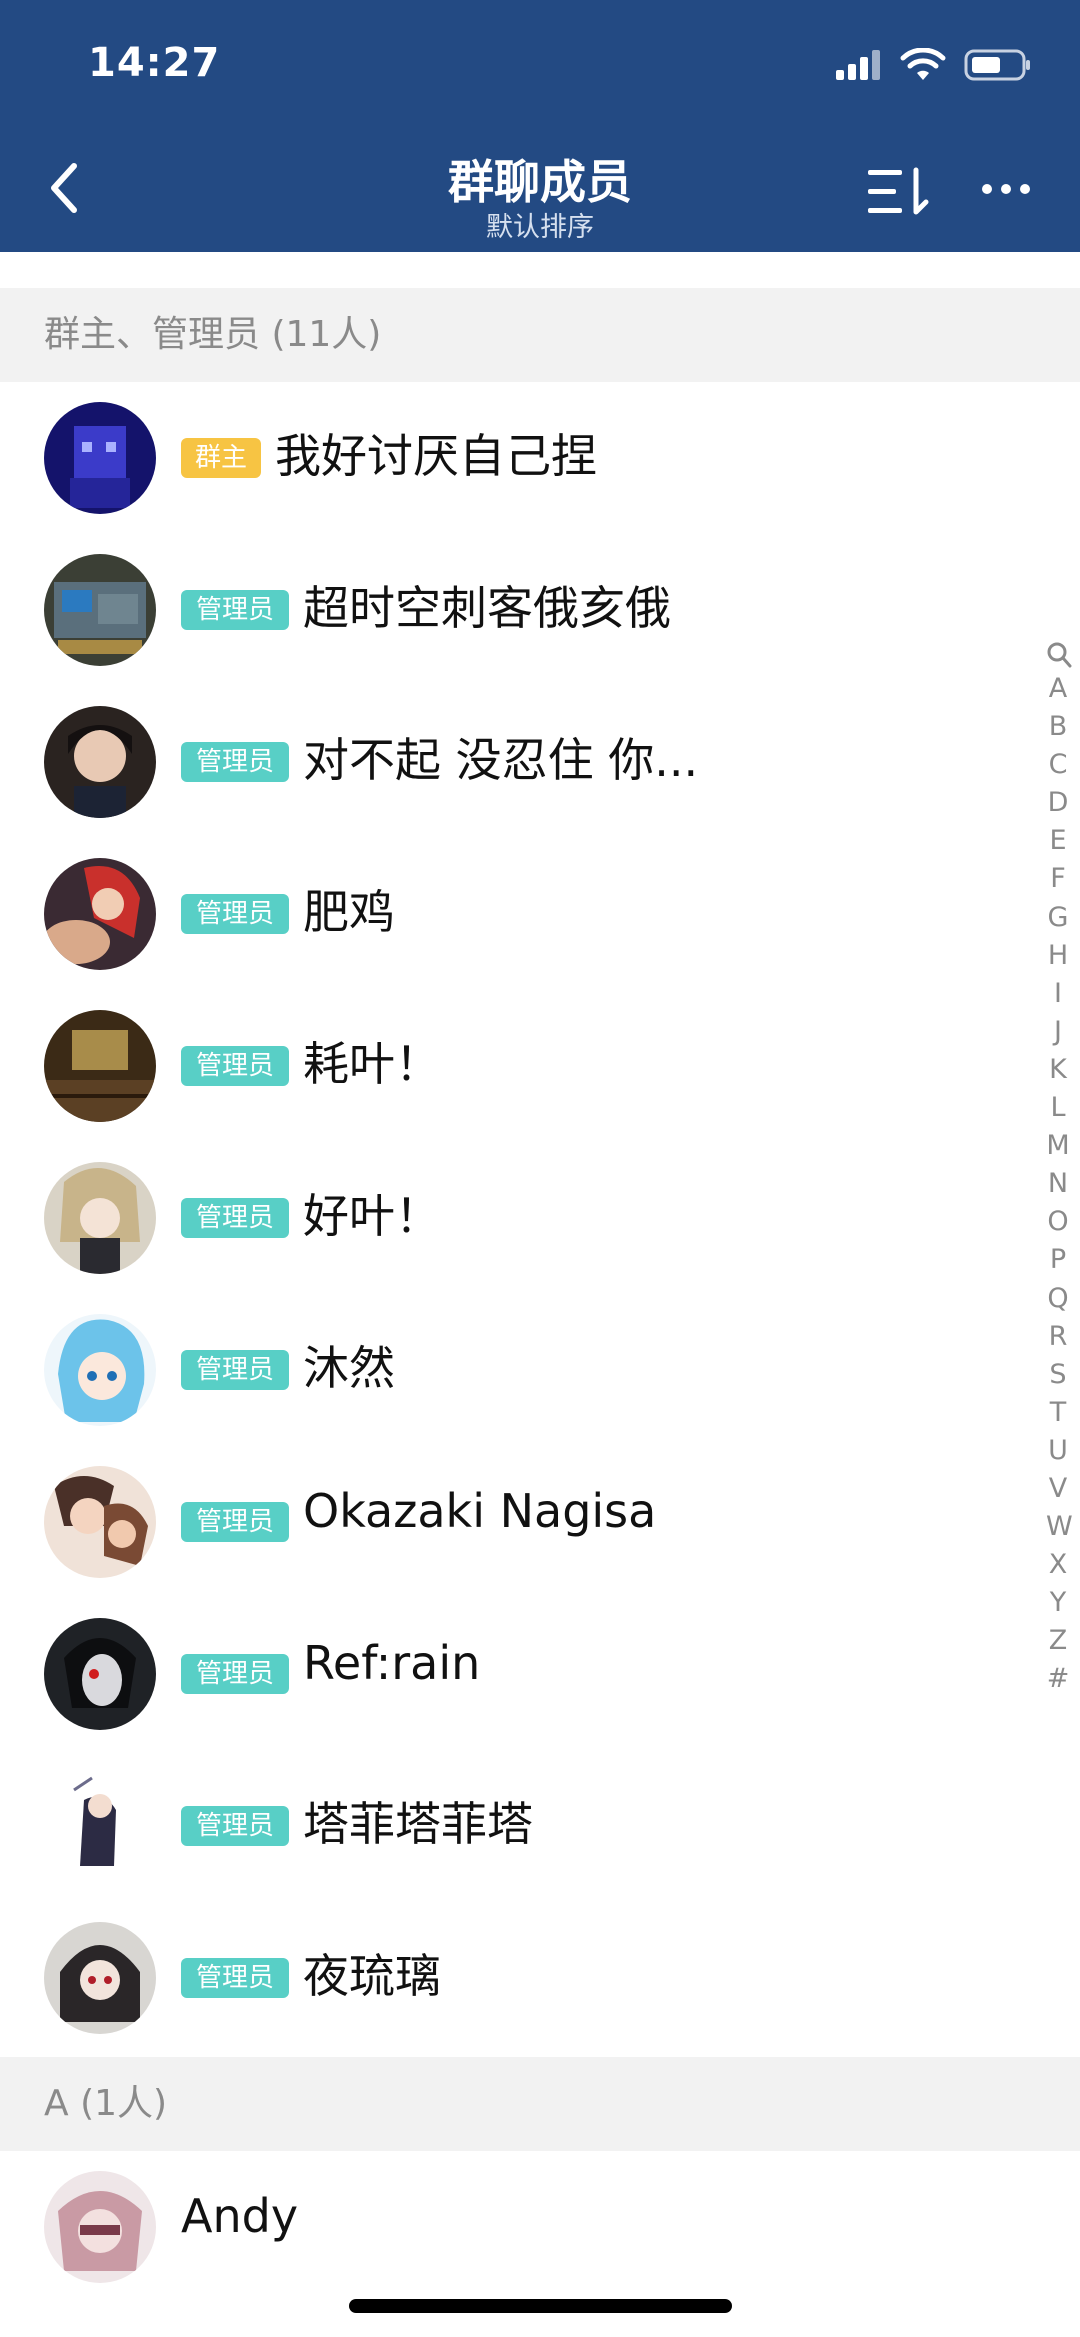 The image size is (1080, 2337). What do you see at coordinates (899, 192) in the screenshot?
I see `sort-icon` at bounding box center [899, 192].